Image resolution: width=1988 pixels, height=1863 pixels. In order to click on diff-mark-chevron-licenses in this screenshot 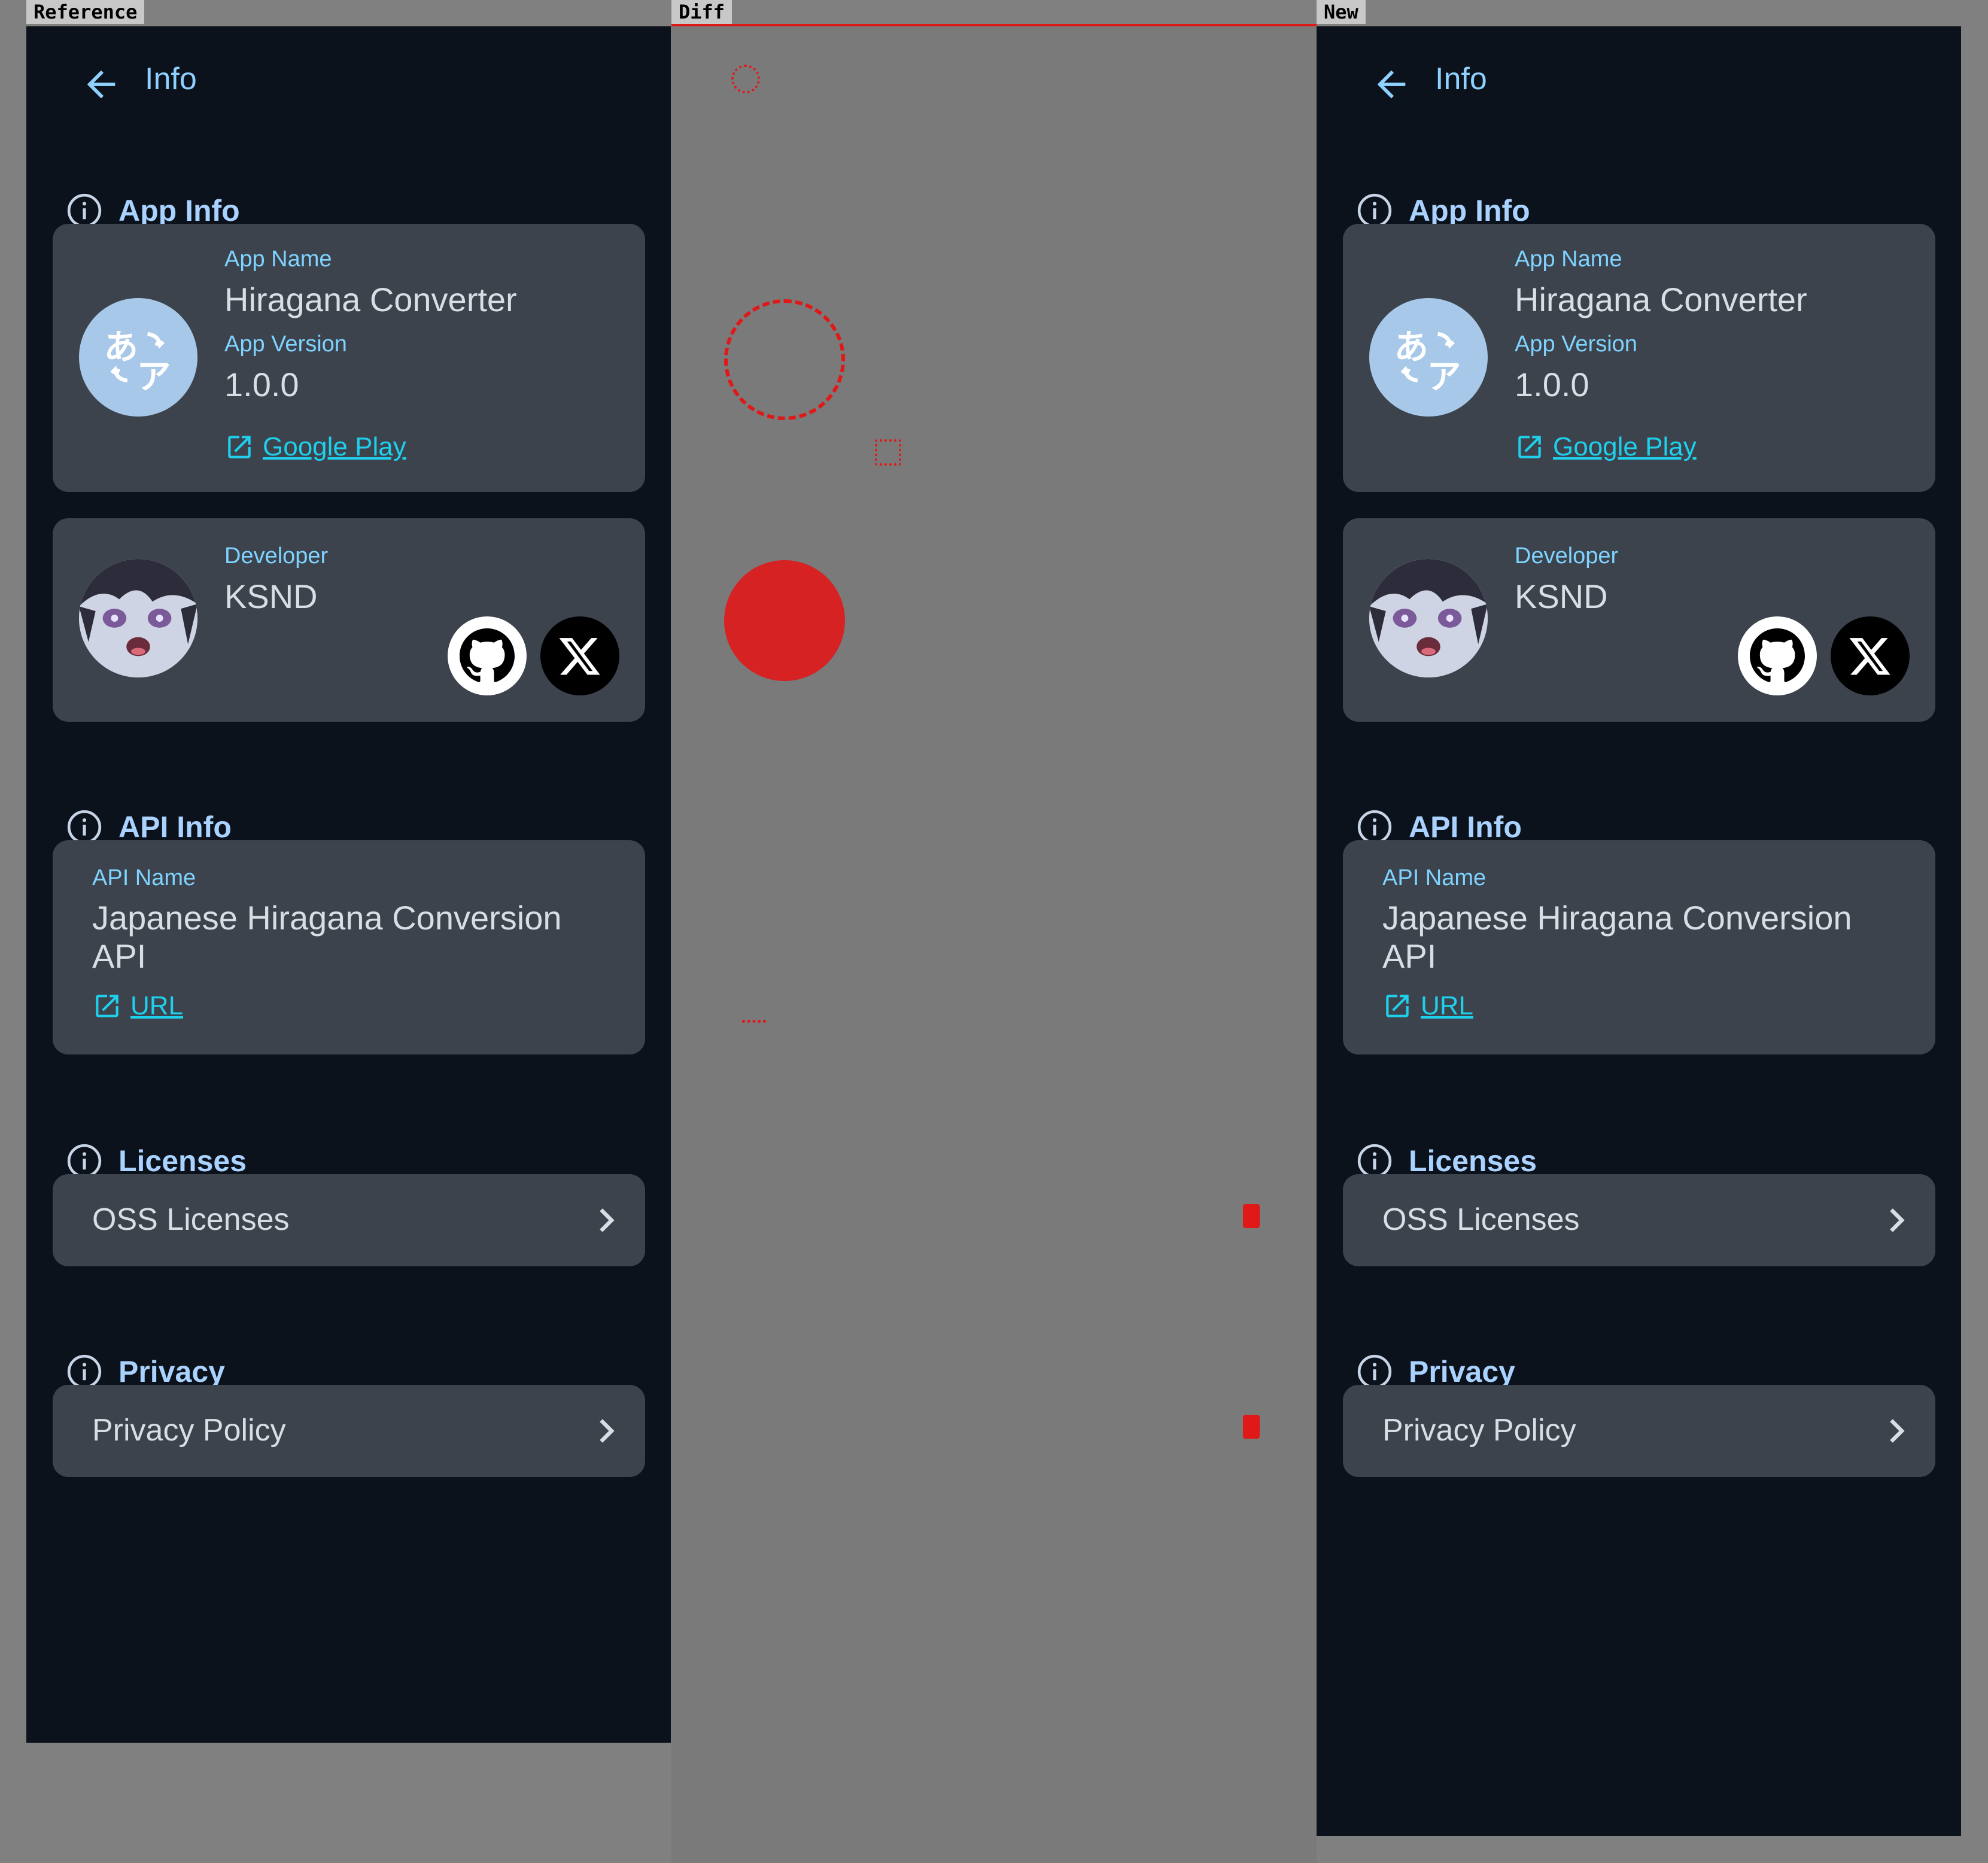, I will do `click(1251, 1216)`.